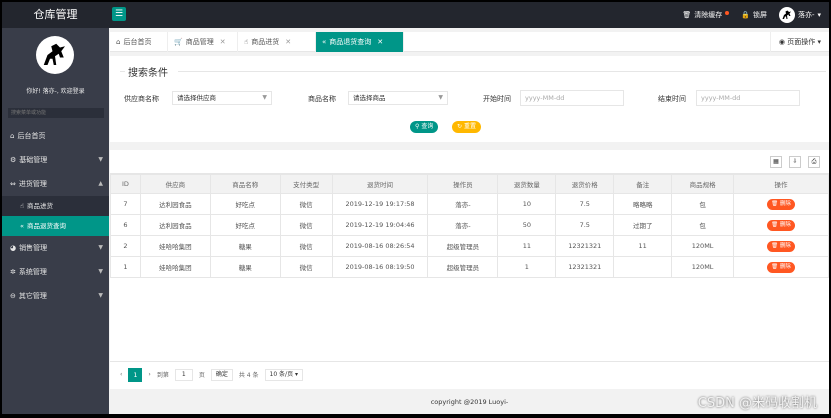 The image size is (831, 418). What do you see at coordinates (245, 184) in the screenshot?
I see `col-header: 商品名称` at bounding box center [245, 184].